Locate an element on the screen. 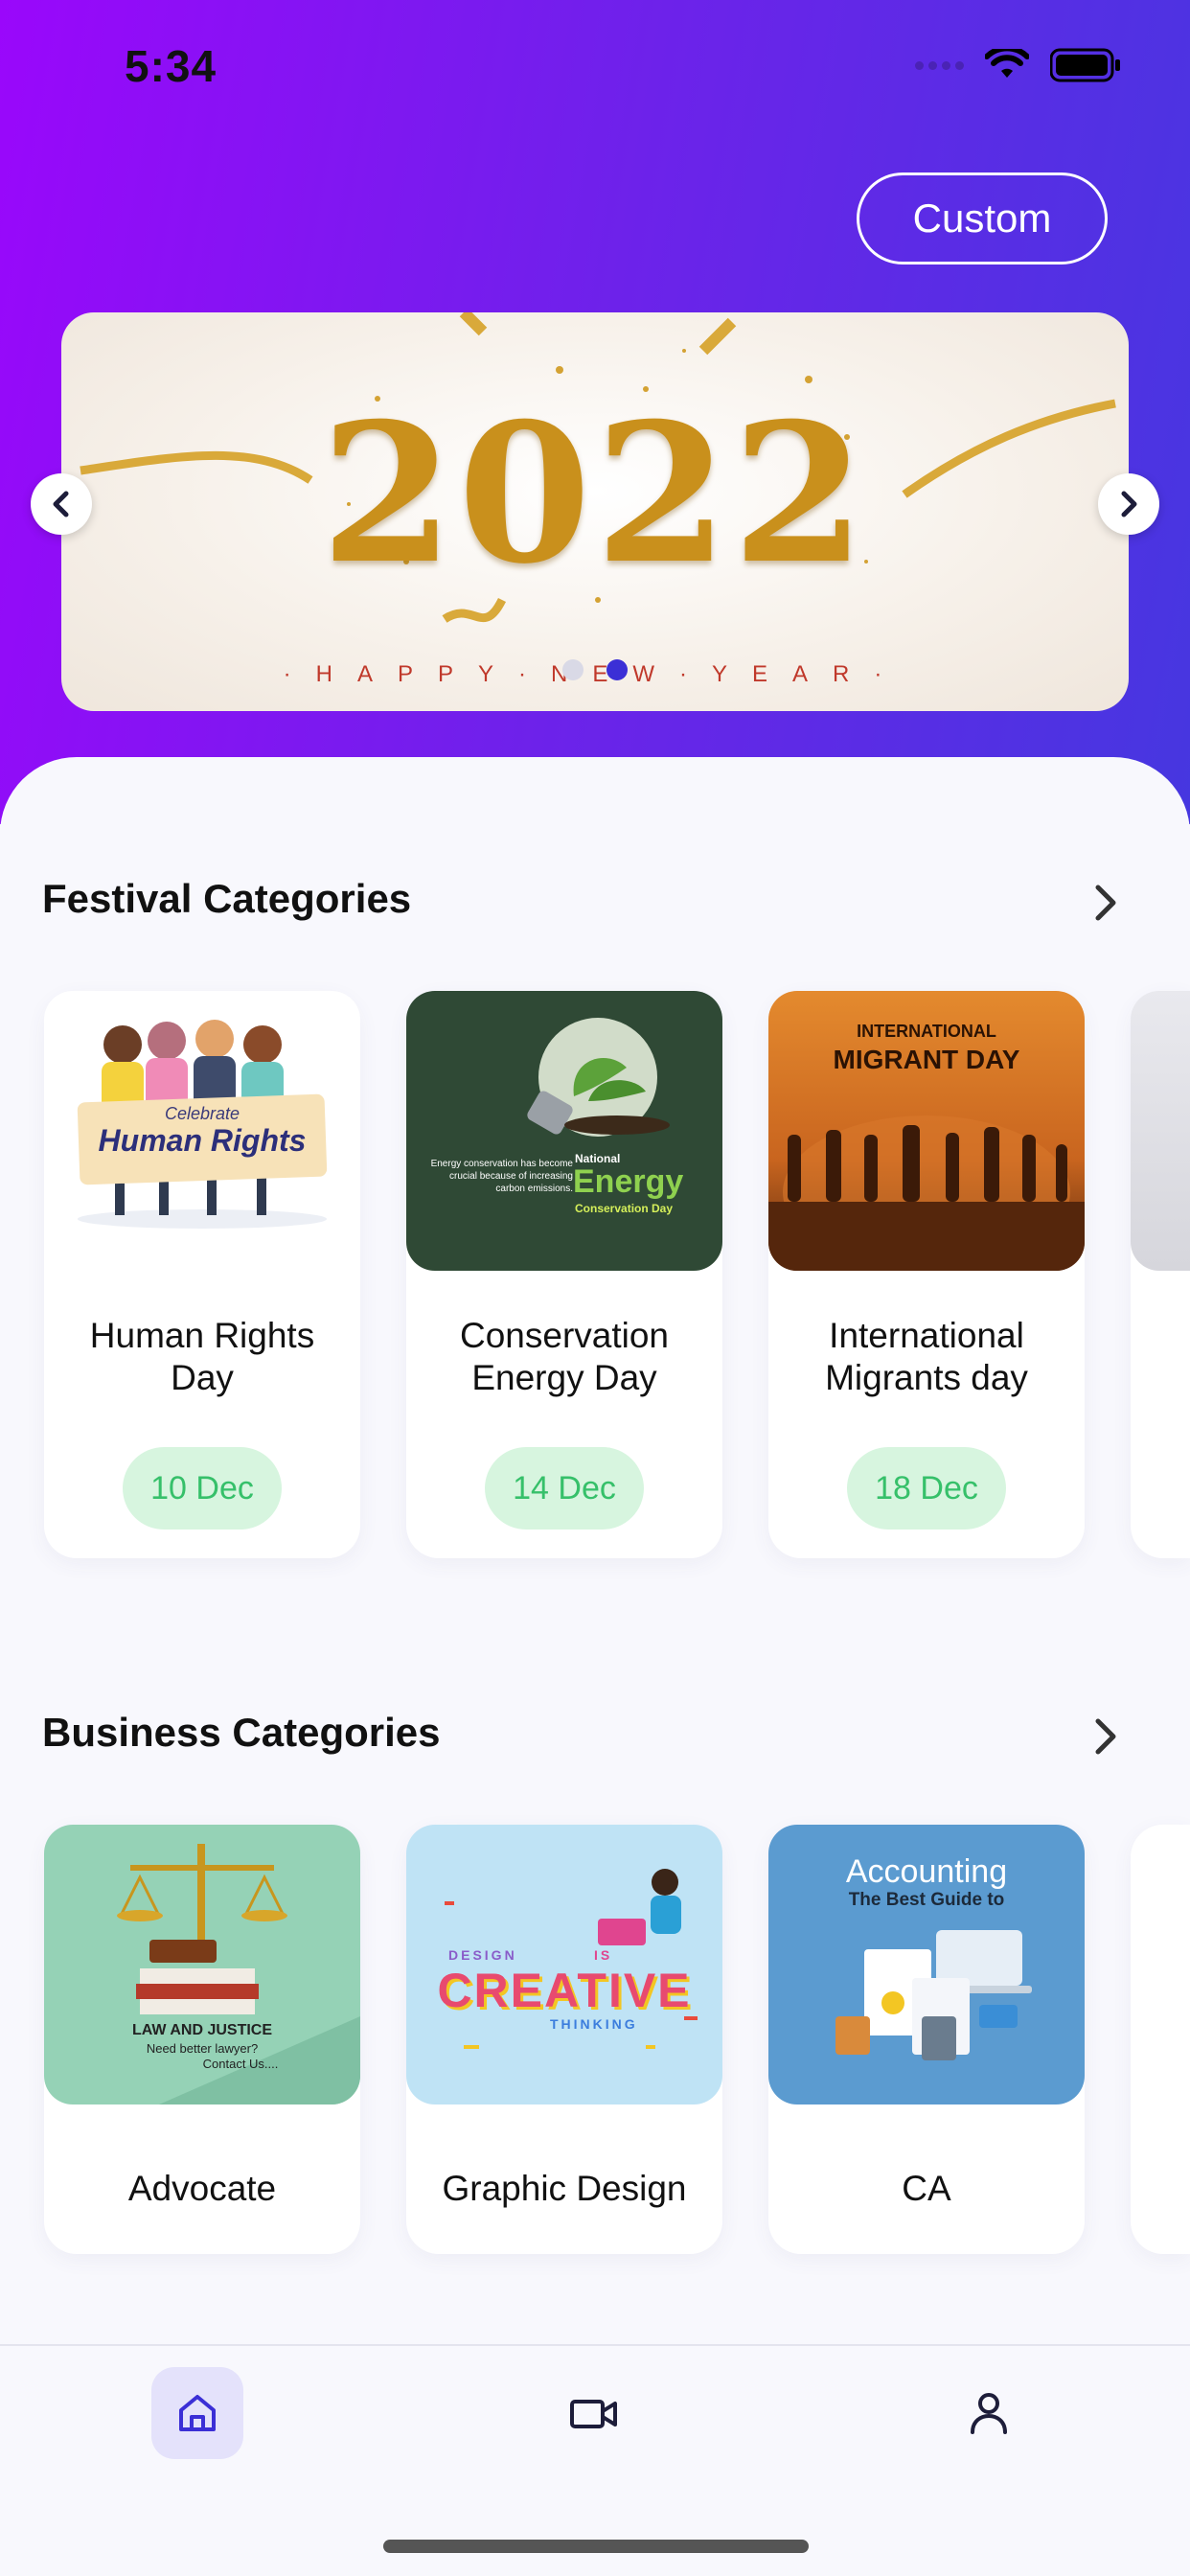 Image resolution: width=1190 pixels, height=2576 pixels. human-rights-thumbnail: Celebrate Human Rights is located at coordinates (202, 1131).